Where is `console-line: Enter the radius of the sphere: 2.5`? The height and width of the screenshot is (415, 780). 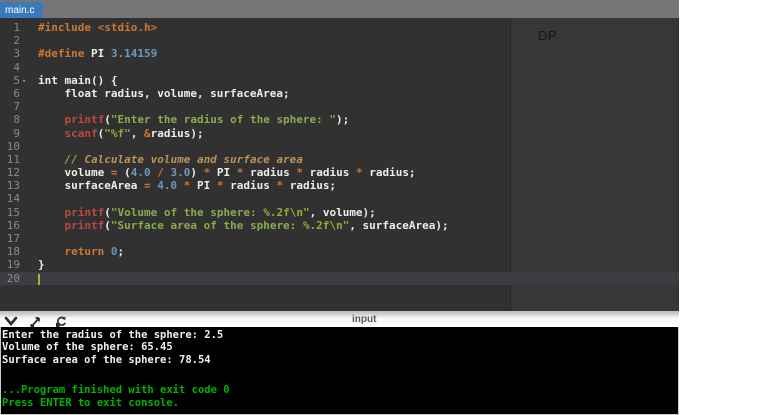
console-line: Enter the radius of the sphere: 2.5 is located at coordinates (113, 335).